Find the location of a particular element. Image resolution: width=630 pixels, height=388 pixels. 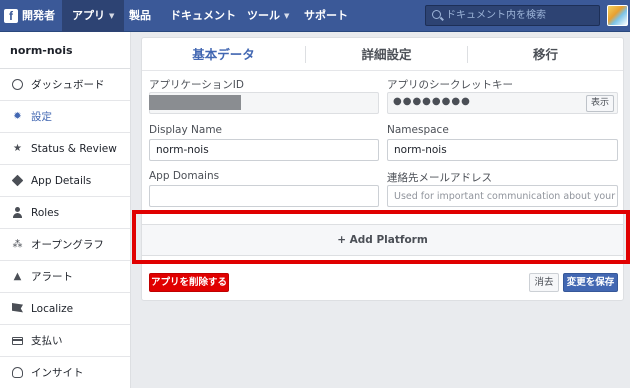

facebook-logo-icon: f is located at coordinates (11, 16).